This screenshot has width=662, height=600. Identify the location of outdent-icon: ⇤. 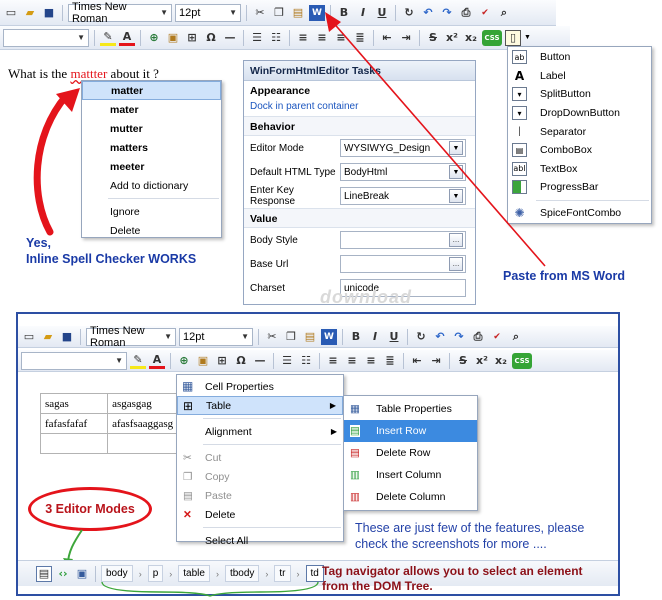
(417, 361).